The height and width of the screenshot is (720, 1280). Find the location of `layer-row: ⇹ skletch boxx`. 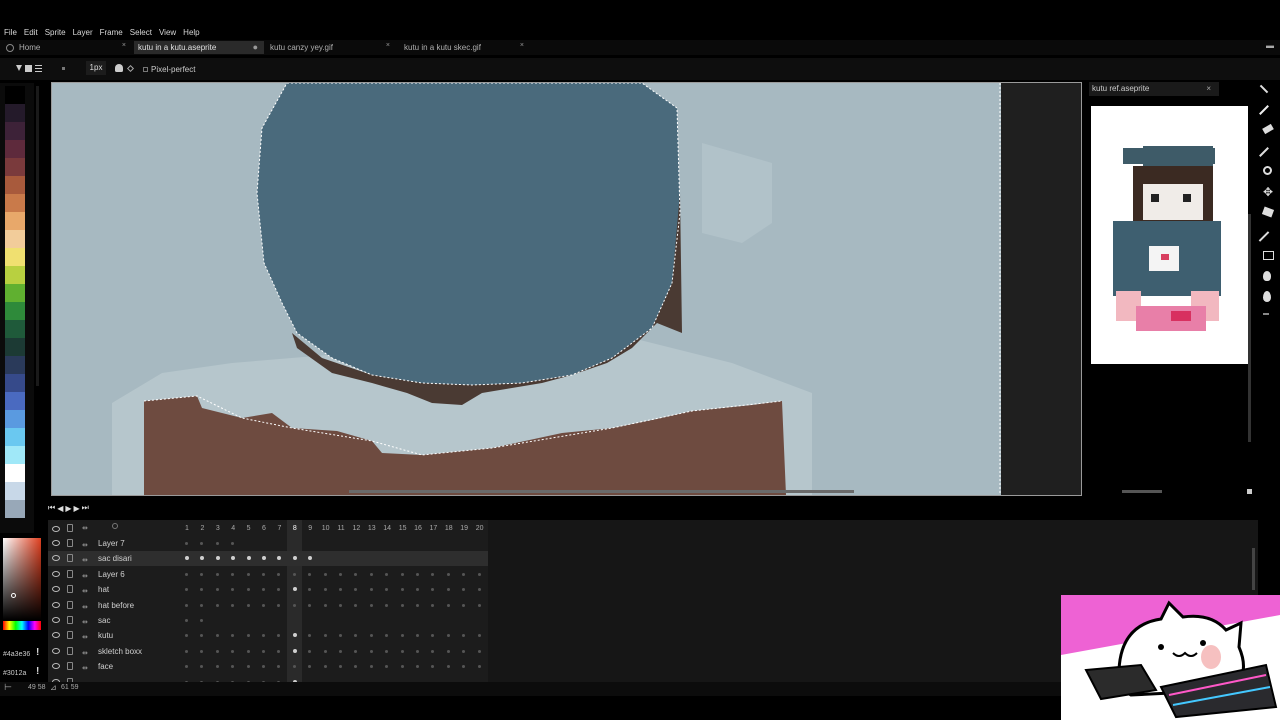

layer-row: ⇹ skletch boxx is located at coordinates (268, 651).